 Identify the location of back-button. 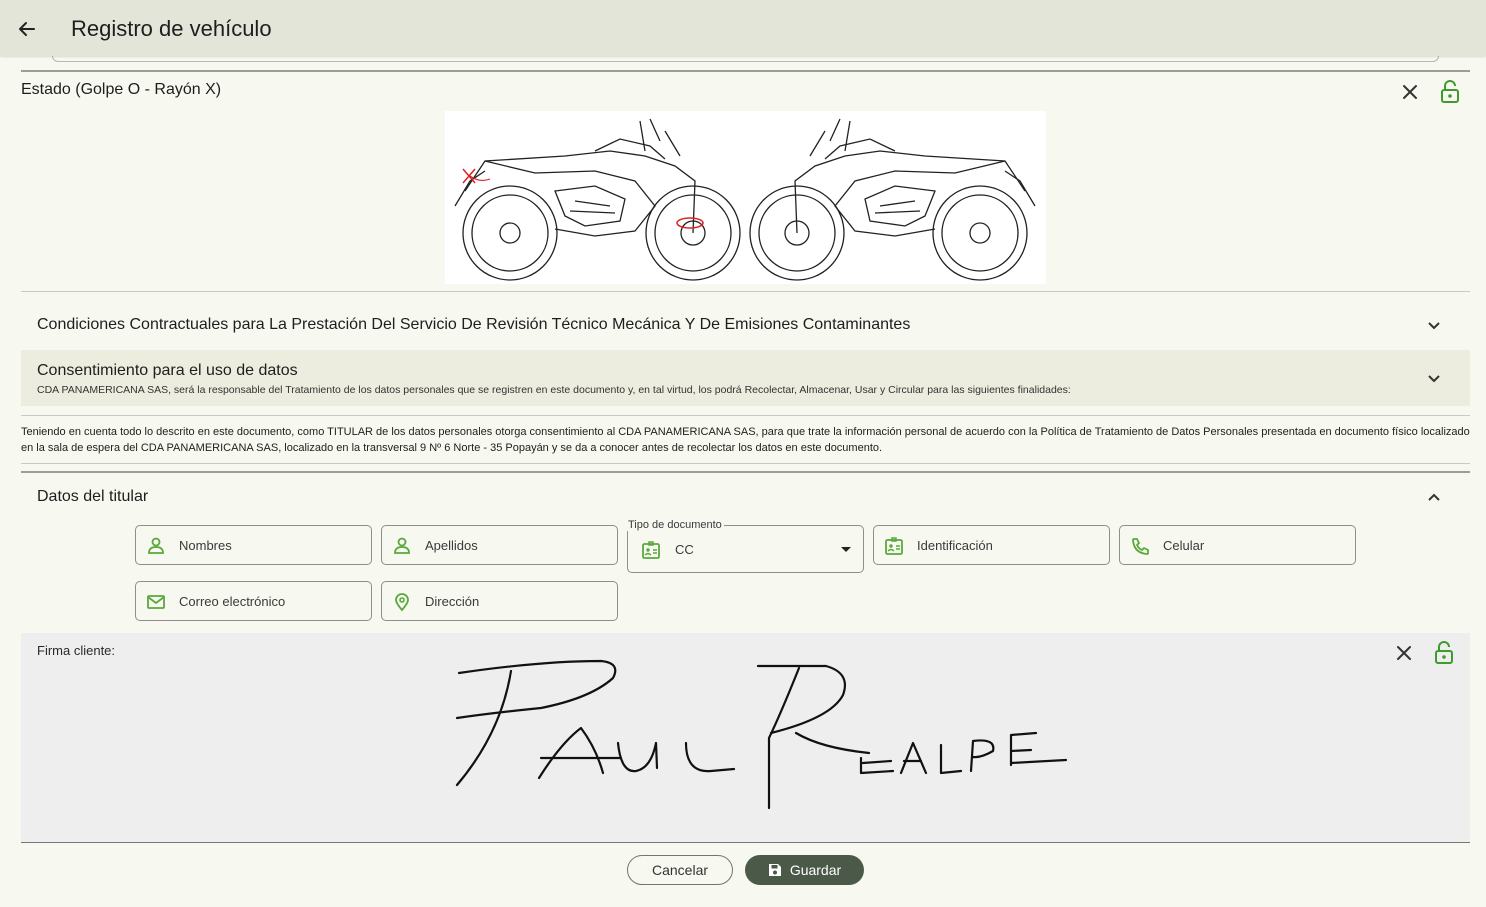
(27, 29).